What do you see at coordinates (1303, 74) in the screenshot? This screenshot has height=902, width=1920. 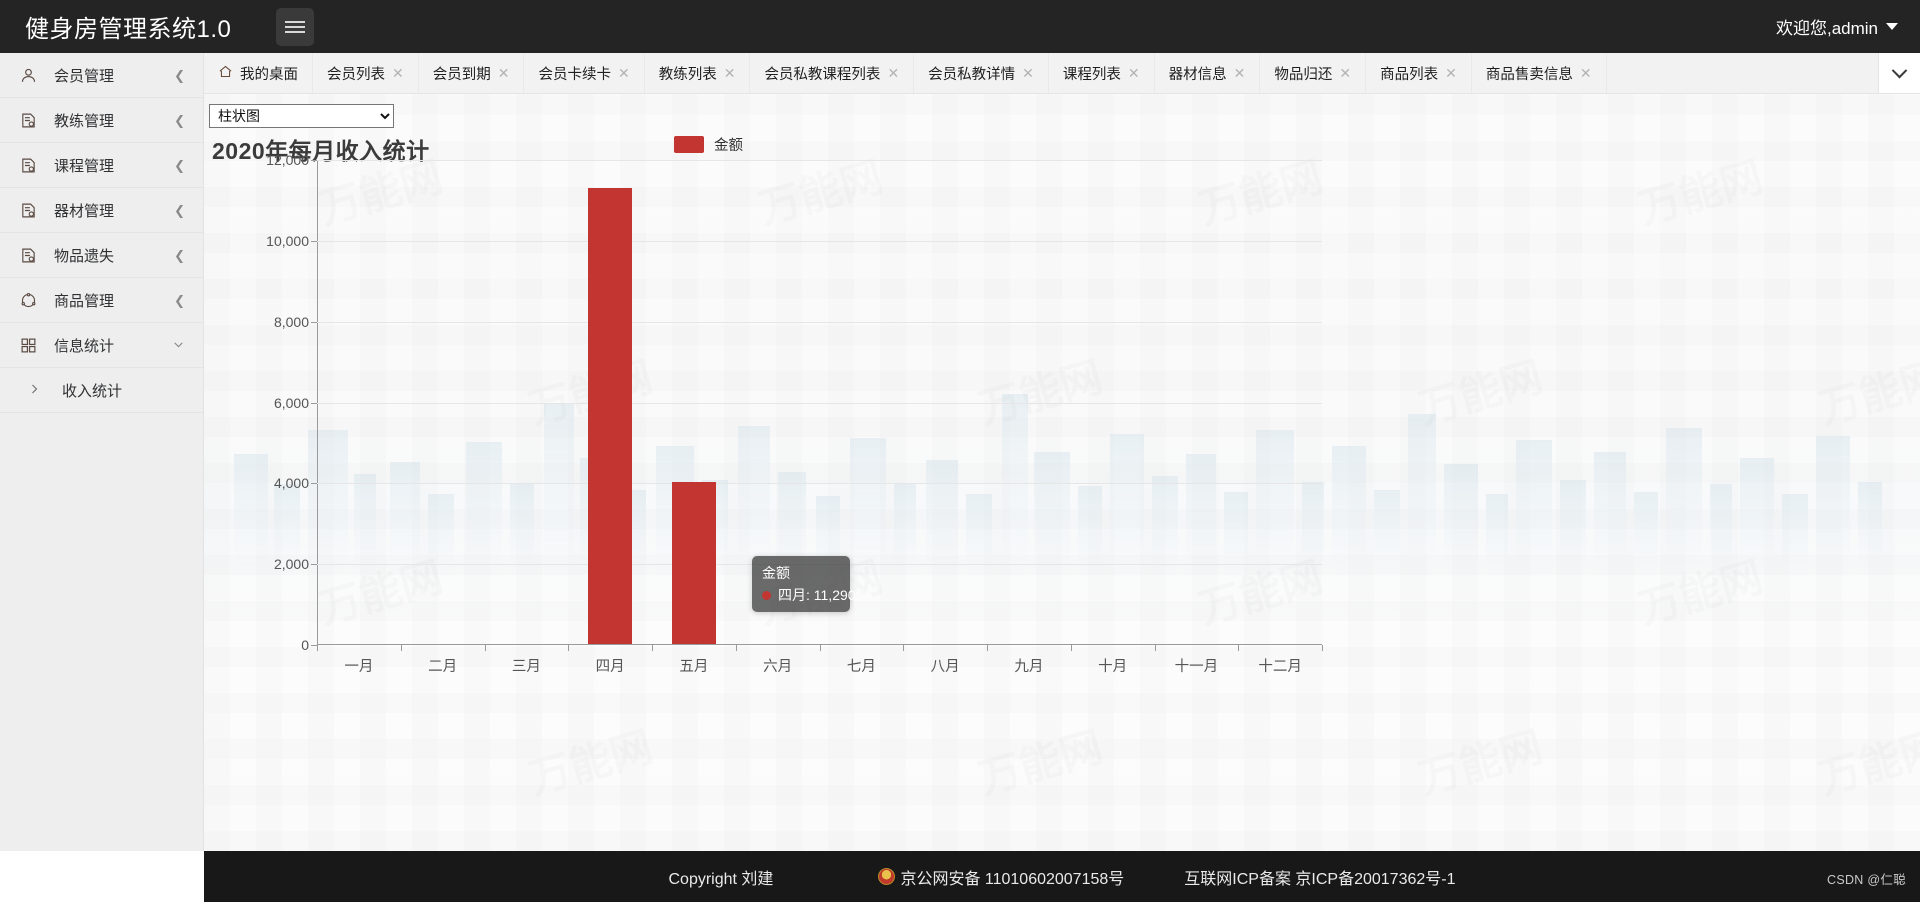 I see `tab-label: 物品归还` at bounding box center [1303, 74].